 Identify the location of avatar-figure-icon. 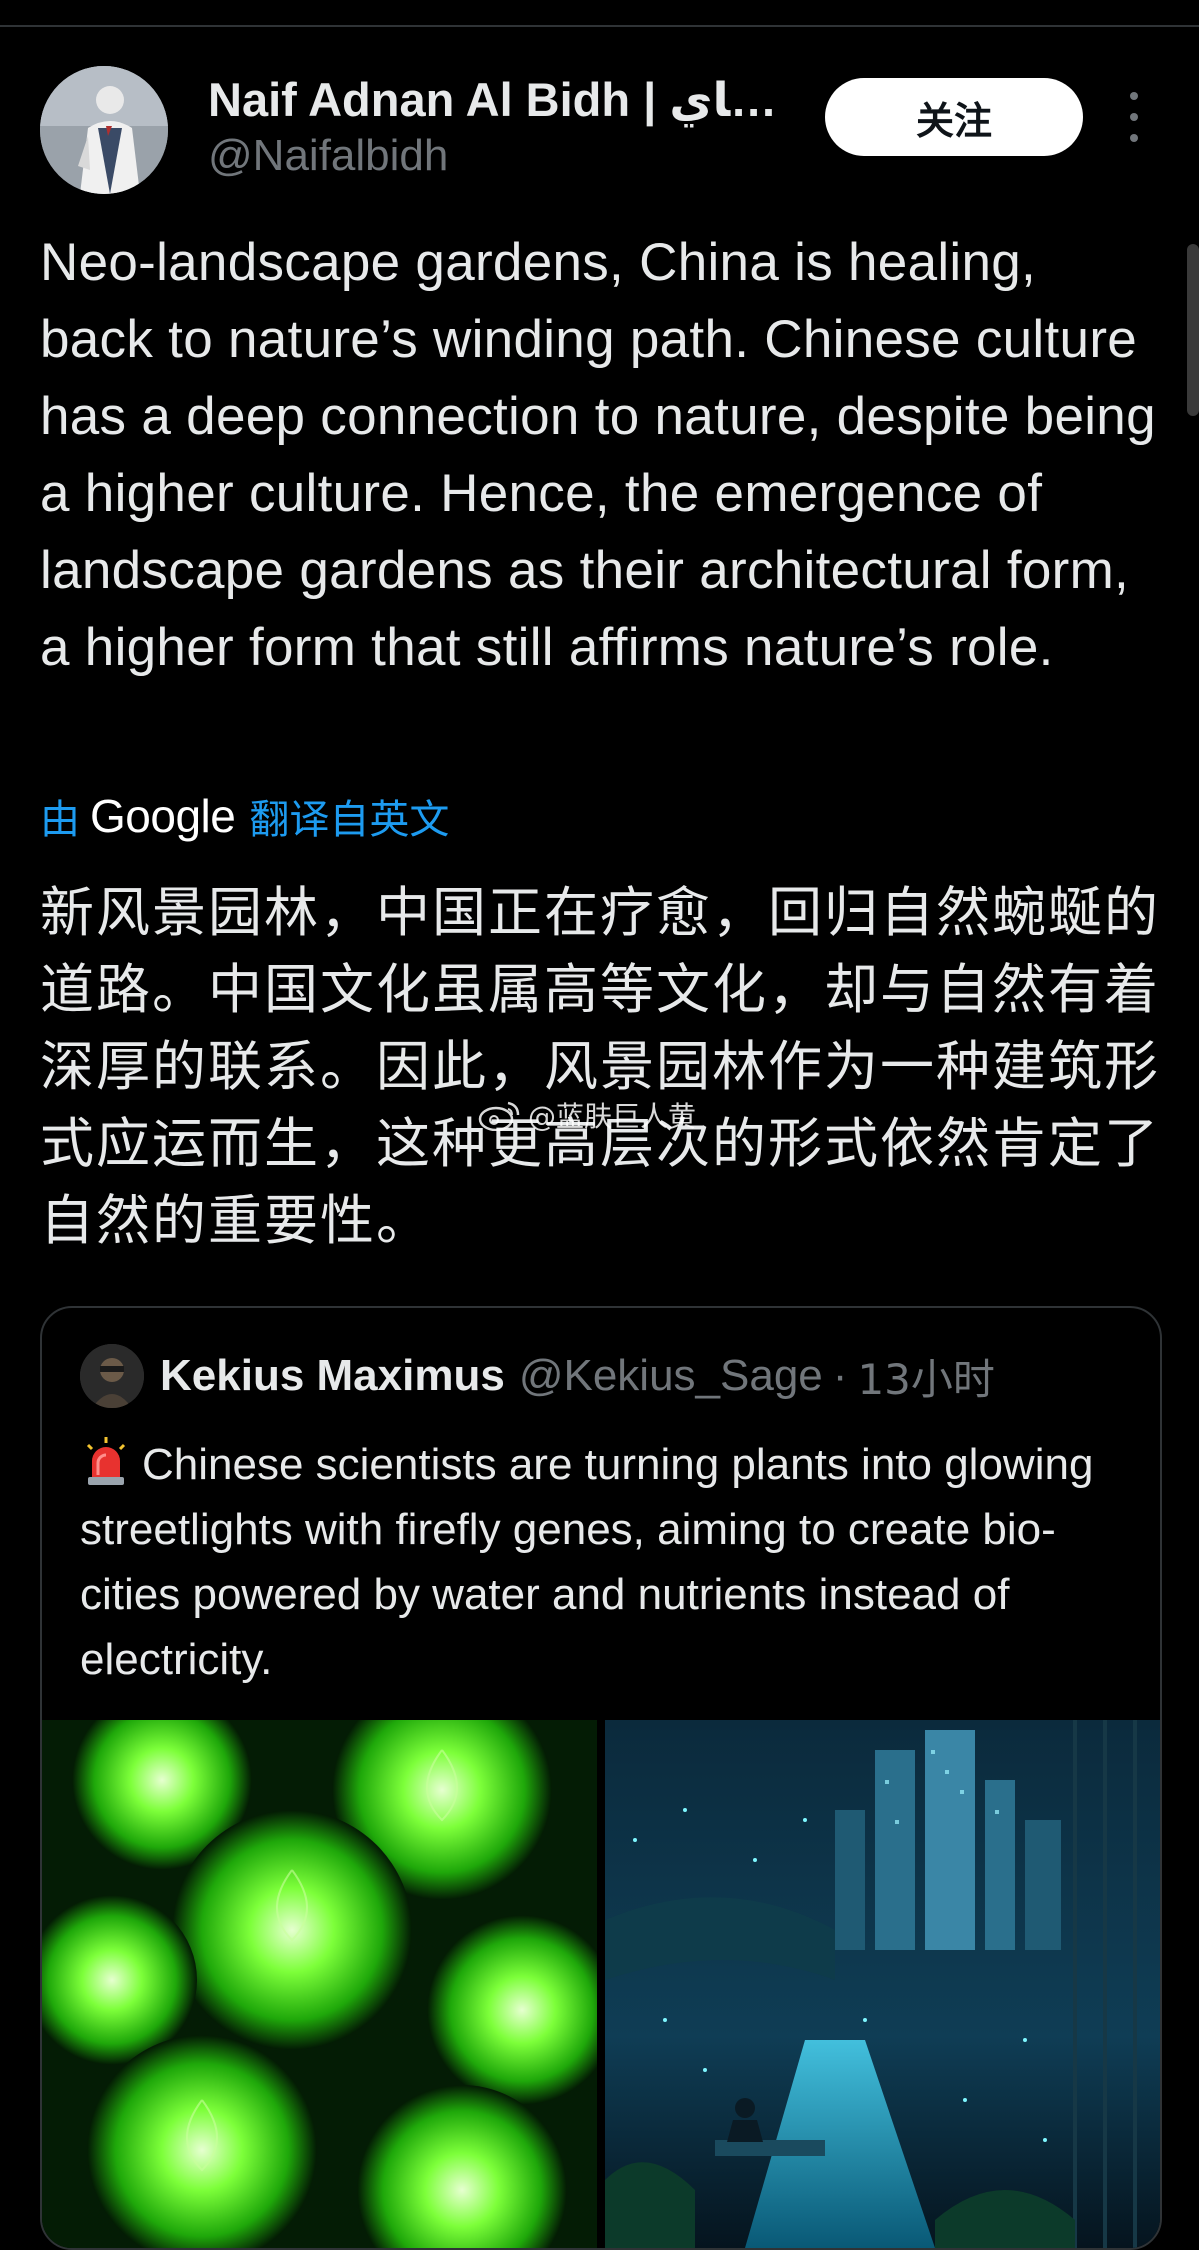
(104, 130).